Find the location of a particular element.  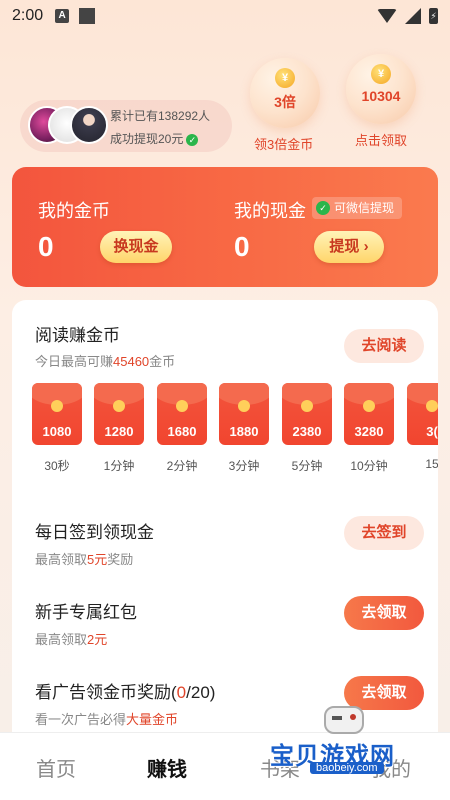

avatar is located at coordinates (89, 125).